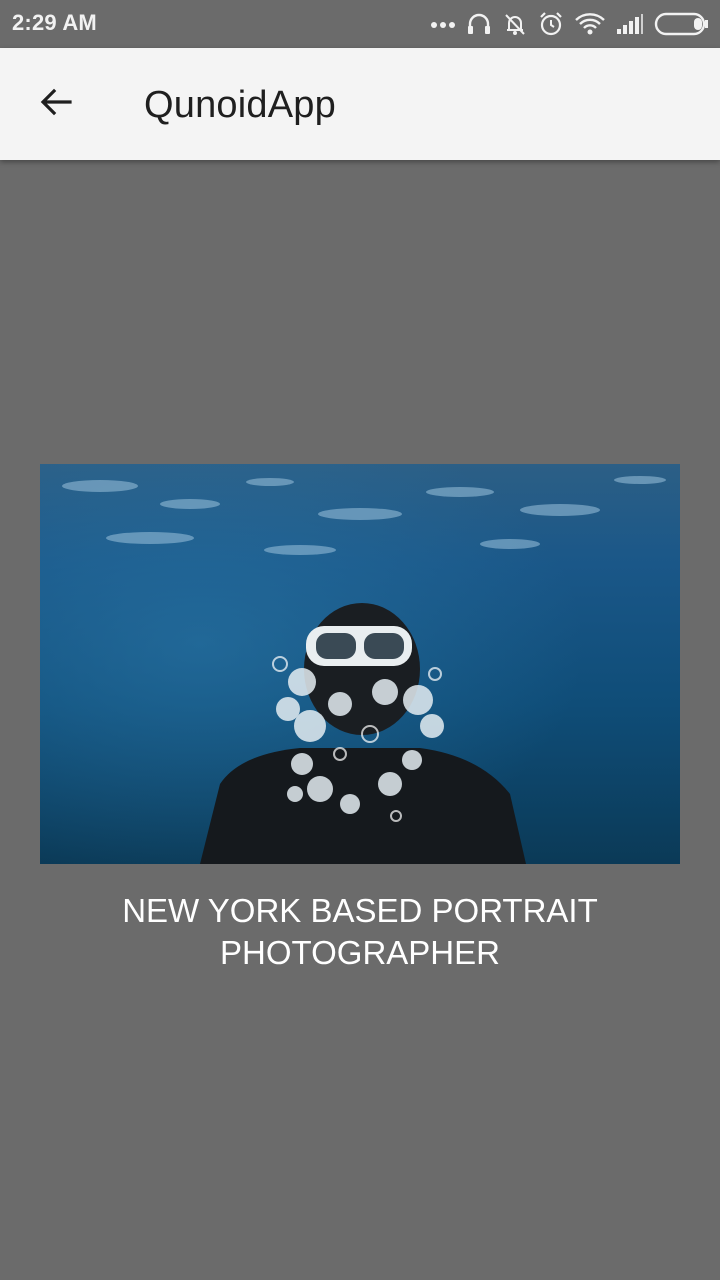 This screenshot has width=720, height=1280. I want to click on battery-icon, so click(682, 24).